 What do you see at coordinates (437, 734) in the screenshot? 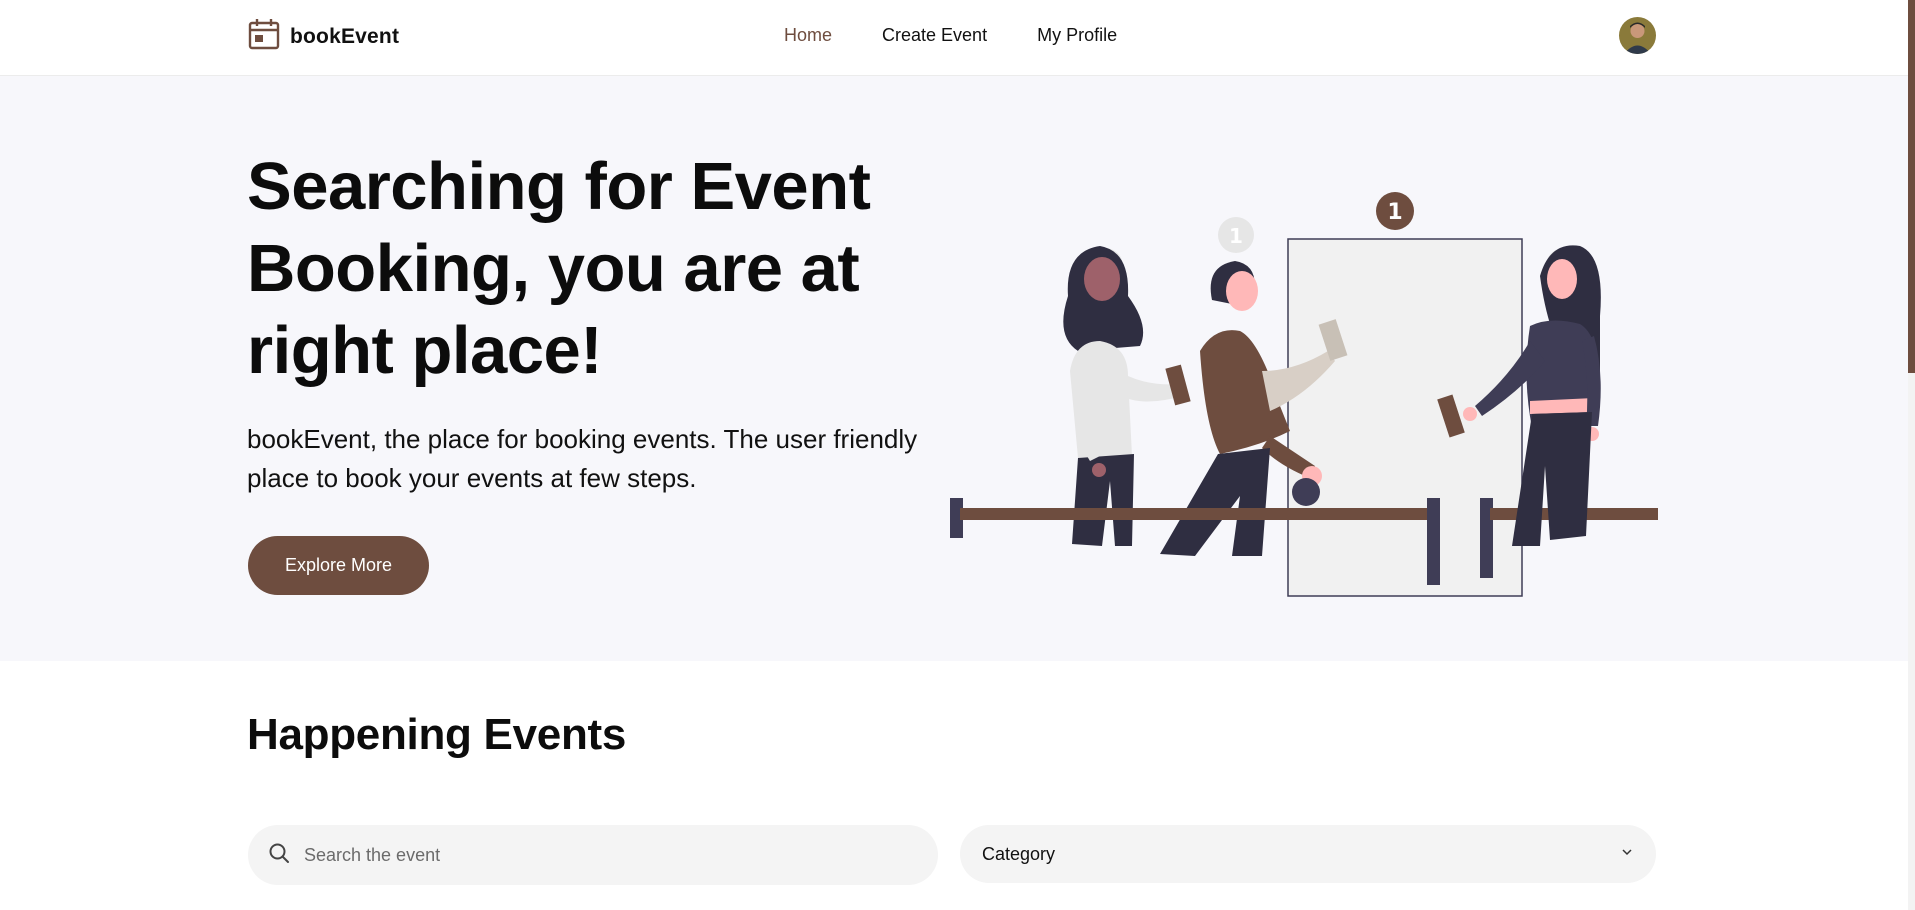
I see `happening-events-title: Happening Events` at bounding box center [437, 734].